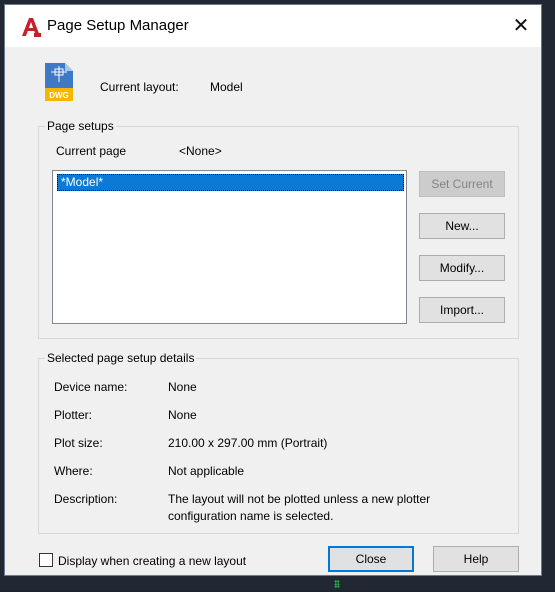 Image resolution: width=555 pixels, height=592 pixels. What do you see at coordinates (91, 151) in the screenshot?
I see `current-page-label: Current page` at bounding box center [91, 151].